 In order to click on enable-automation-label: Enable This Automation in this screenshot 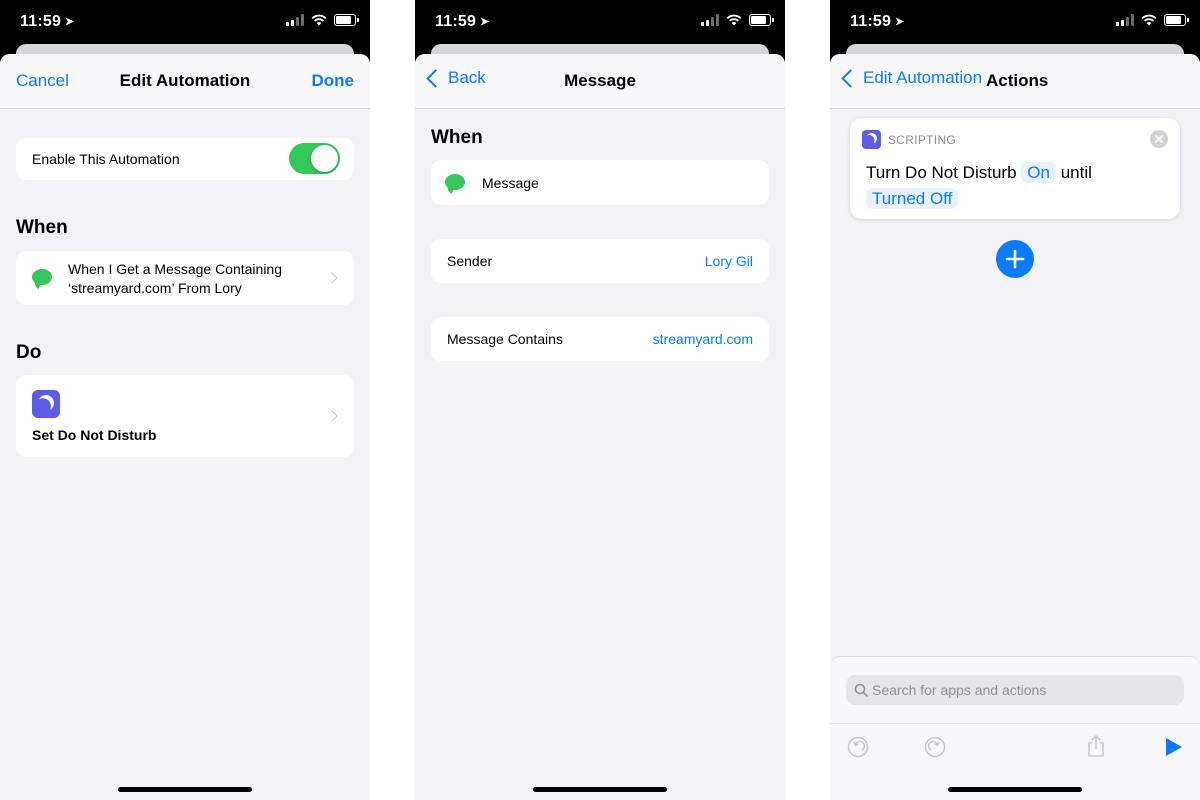, I will do `click(106, 159)`.